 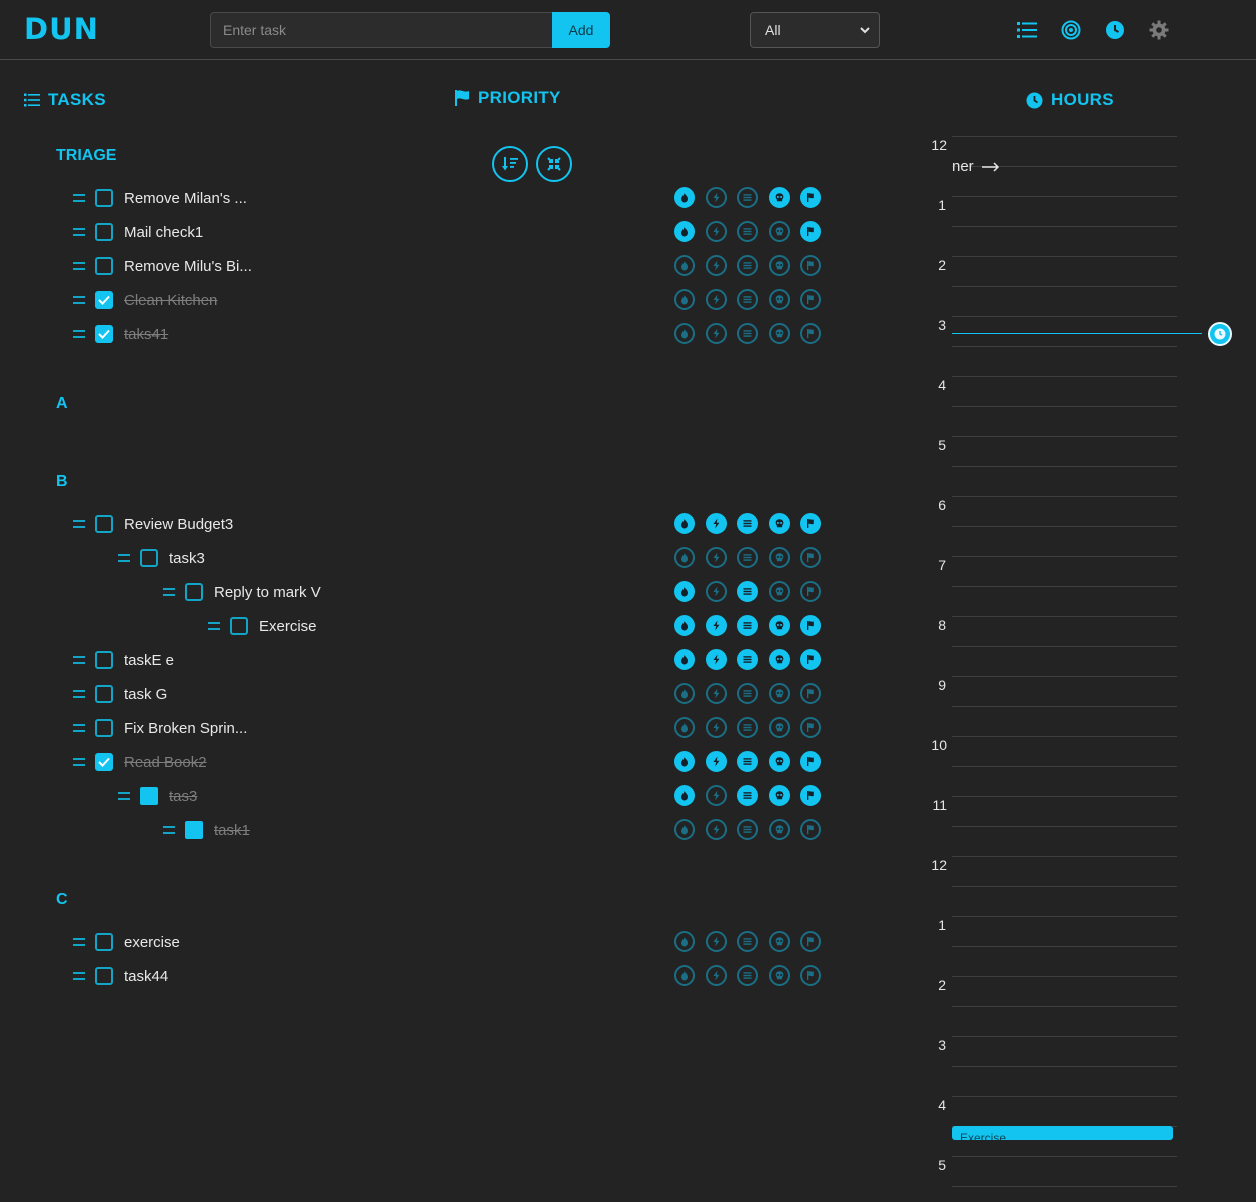 What do you see at coordinates (1071, 30) in the screenshot?
I see `target-icon` at bounding box center [1071, 30].